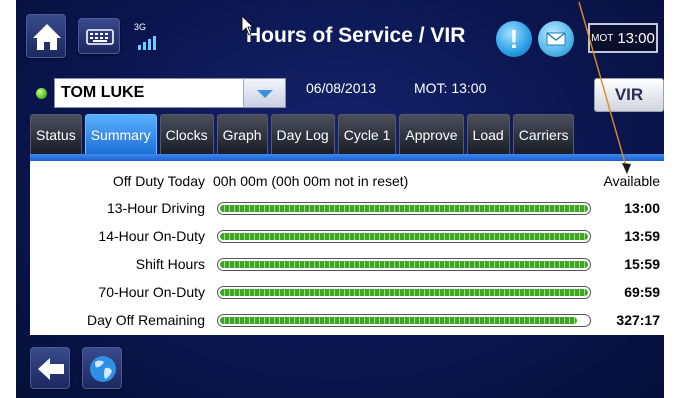 This screenshot has height=398, width=677. I want to click on driver-select: TOM LUKE, so click(170, 93).